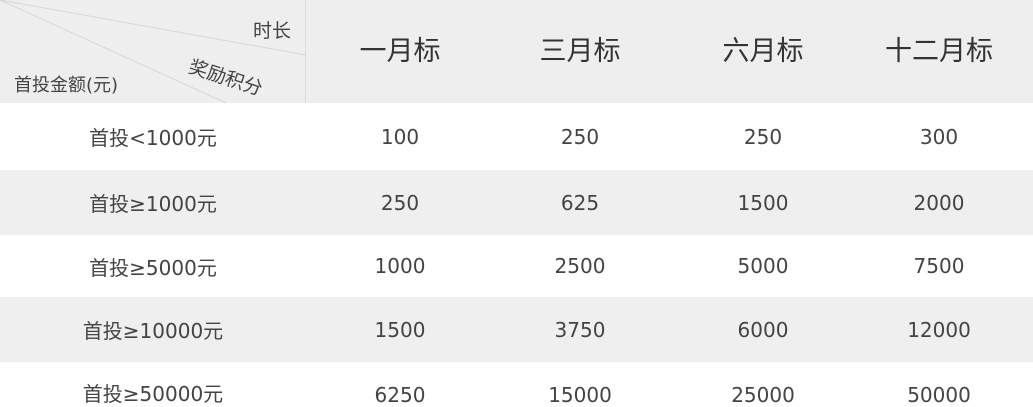  What do you see at coordinates (763, 51) in the screenshot?
I see `column-header-6-month: 六月标` at bounding box center [763, 51].